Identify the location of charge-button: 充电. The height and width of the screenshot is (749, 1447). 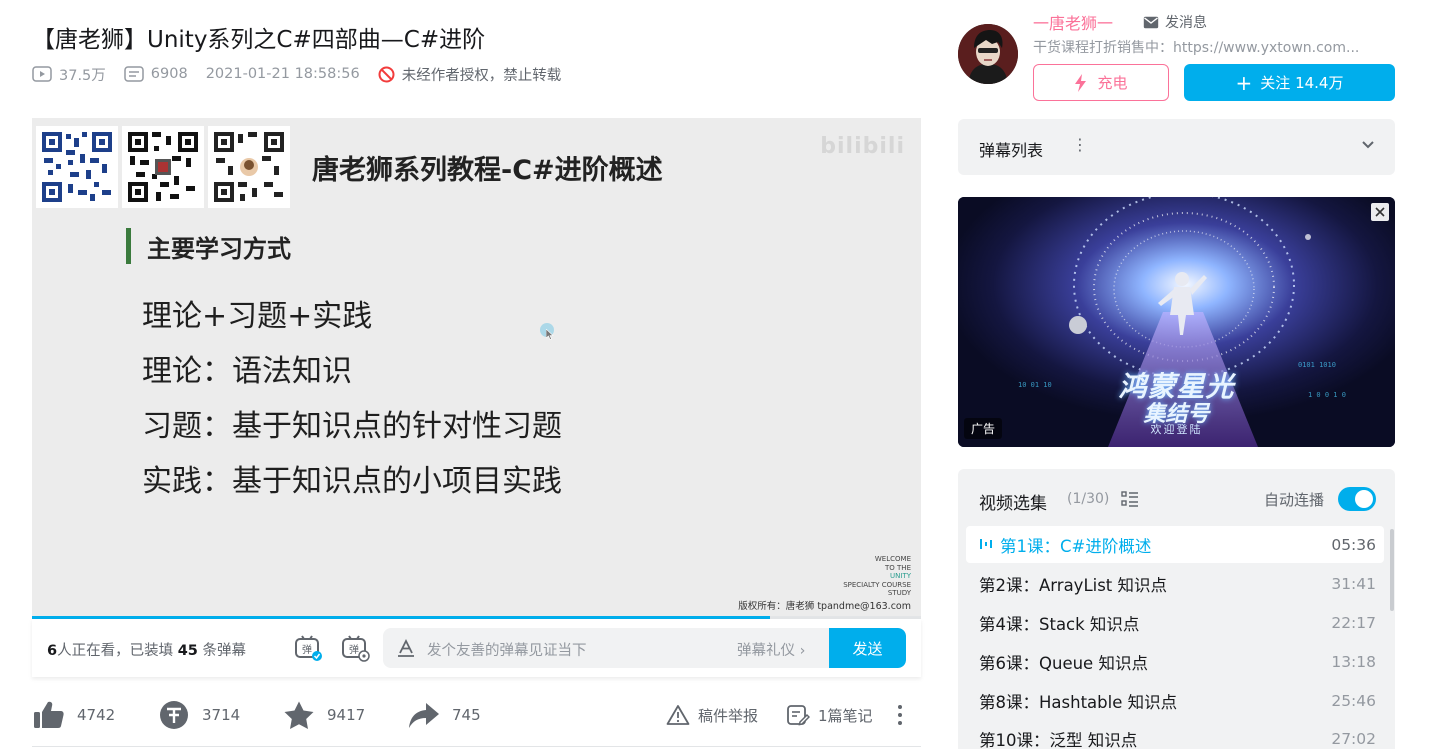
(1101, 82).